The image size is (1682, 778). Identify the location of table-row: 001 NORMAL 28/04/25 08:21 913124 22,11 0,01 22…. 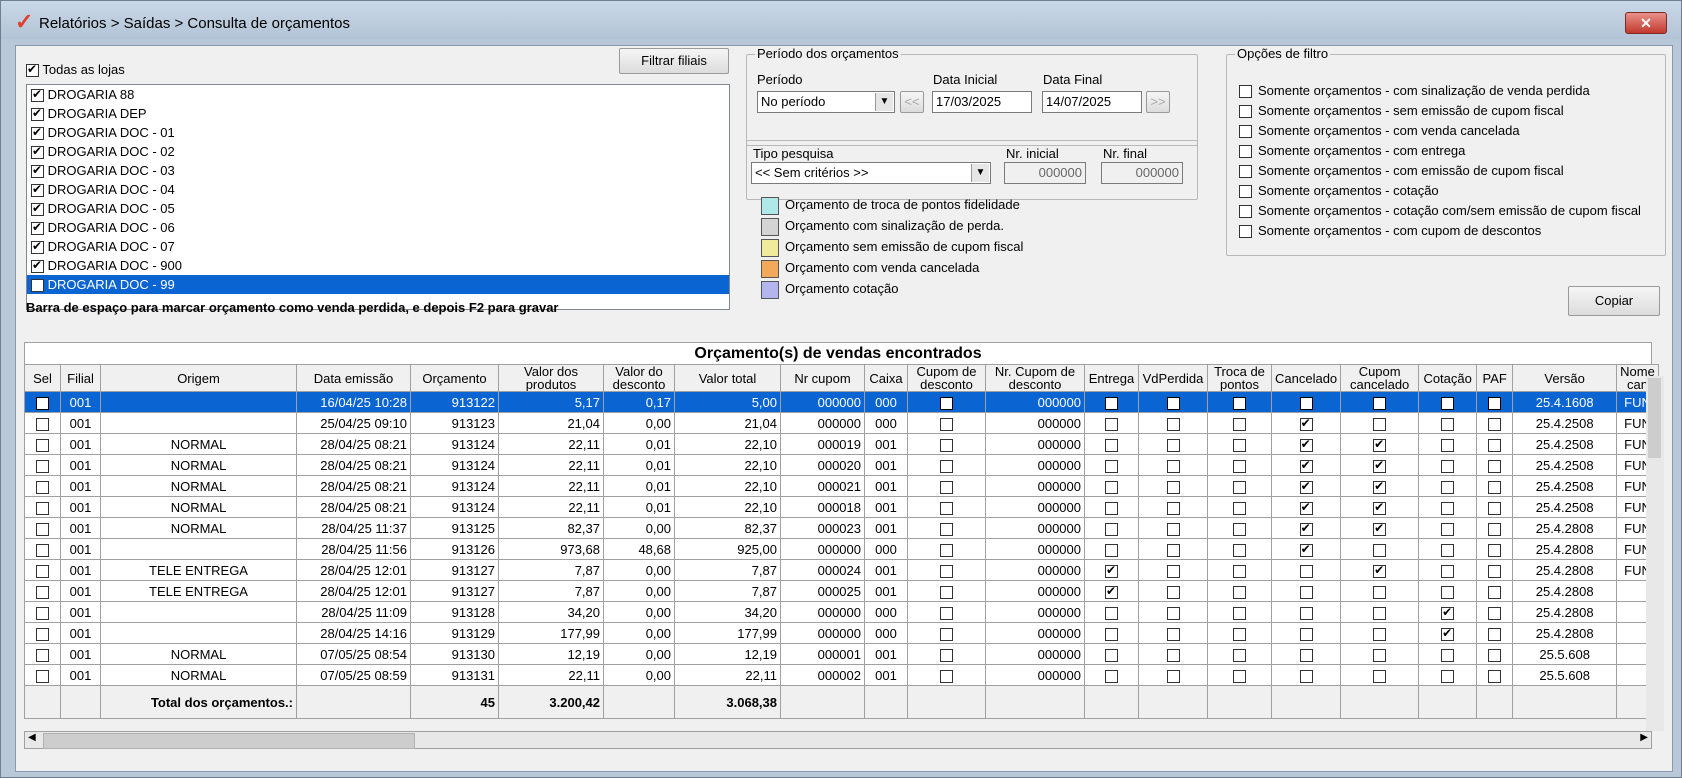
(841, 507).